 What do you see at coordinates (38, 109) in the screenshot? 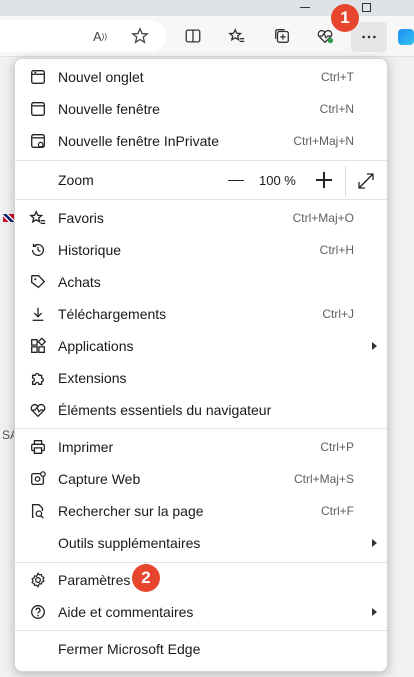
I see `new-window-icon` at bounding box center [38, 109].